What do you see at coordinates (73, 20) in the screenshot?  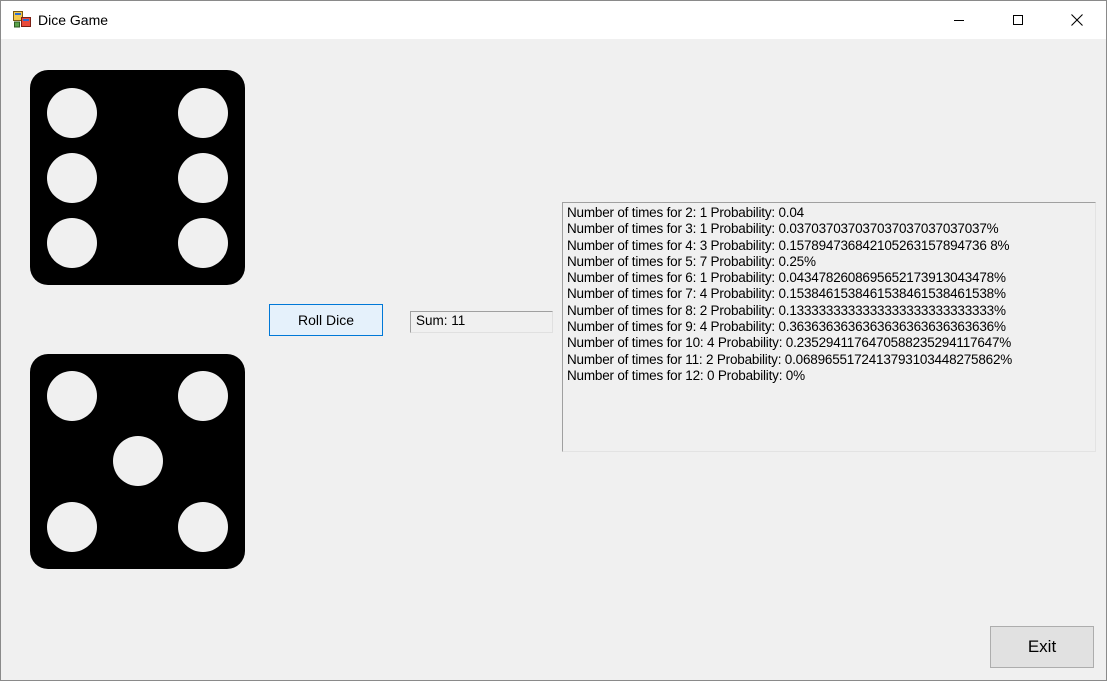 I see `window-title: Dice Game` at bounding box center [73, 20].